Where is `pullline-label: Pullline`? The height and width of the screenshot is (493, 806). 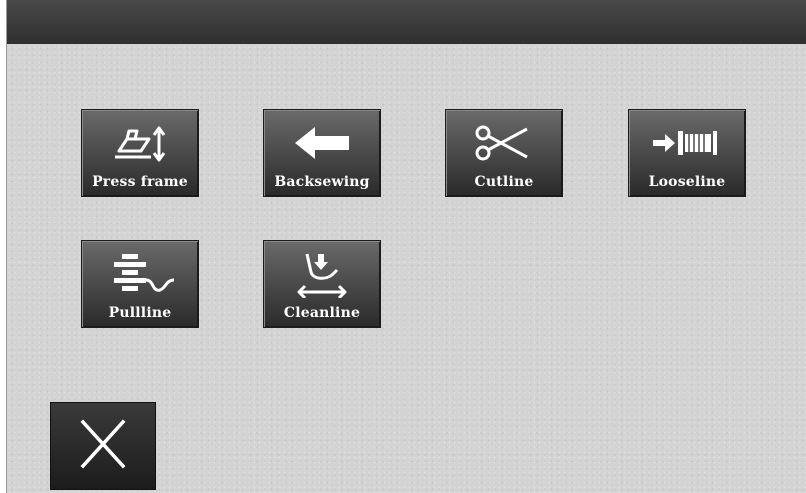
pullline-label: Pullline is located at coordinates (140, 313).